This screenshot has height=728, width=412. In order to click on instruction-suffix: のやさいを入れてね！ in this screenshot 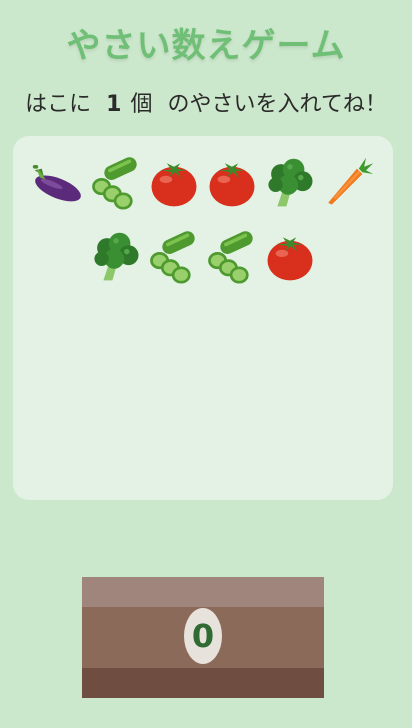, I will do `click(277, 104)`.